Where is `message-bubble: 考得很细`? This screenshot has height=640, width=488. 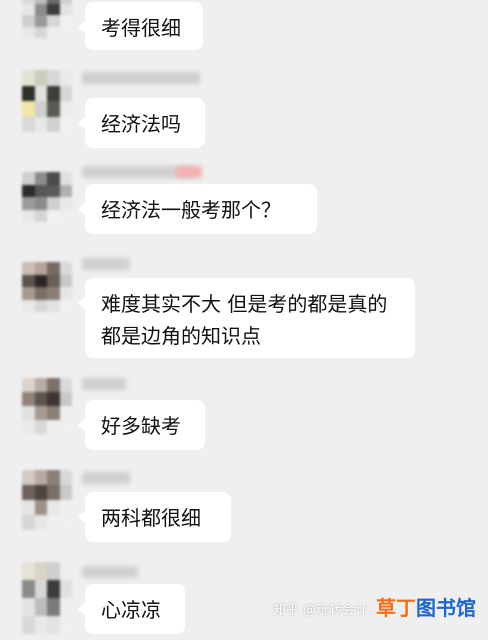 message-bubble: 考得很细 is located at coordinates (140, 26).